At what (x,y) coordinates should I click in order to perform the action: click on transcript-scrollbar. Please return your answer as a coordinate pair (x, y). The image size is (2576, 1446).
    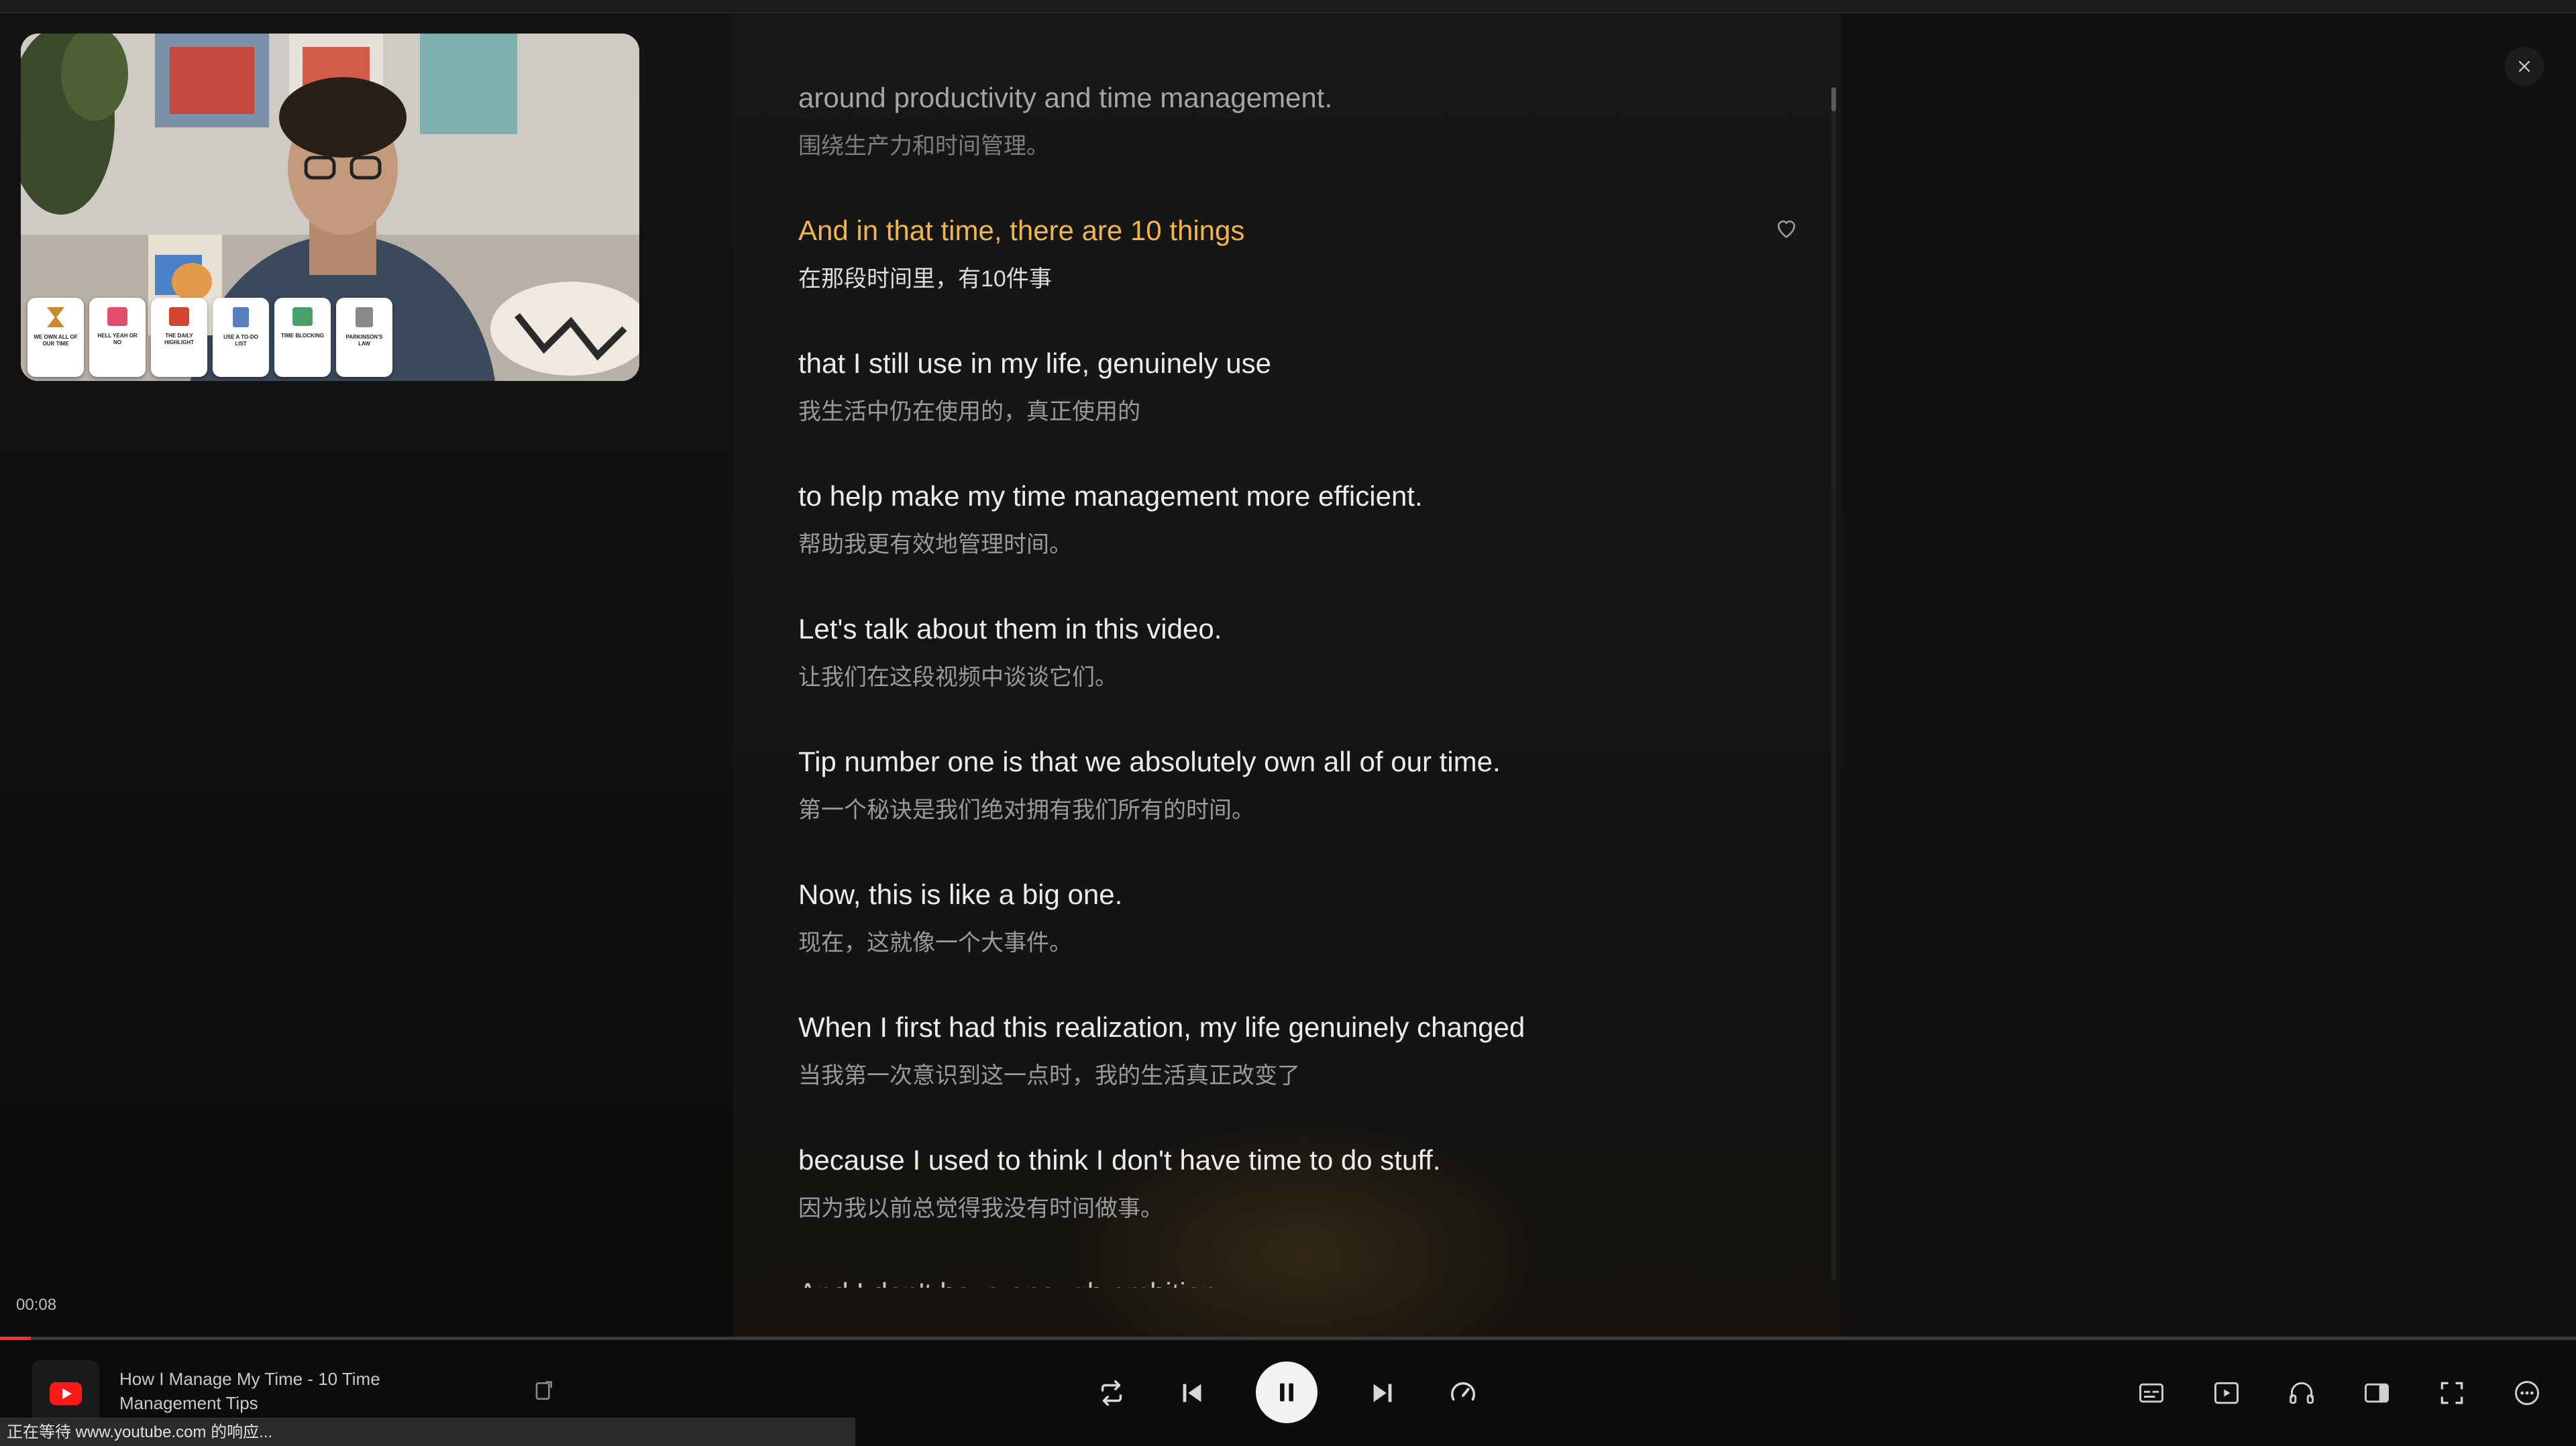
    Looking at the image, I should click on (1833, 684).